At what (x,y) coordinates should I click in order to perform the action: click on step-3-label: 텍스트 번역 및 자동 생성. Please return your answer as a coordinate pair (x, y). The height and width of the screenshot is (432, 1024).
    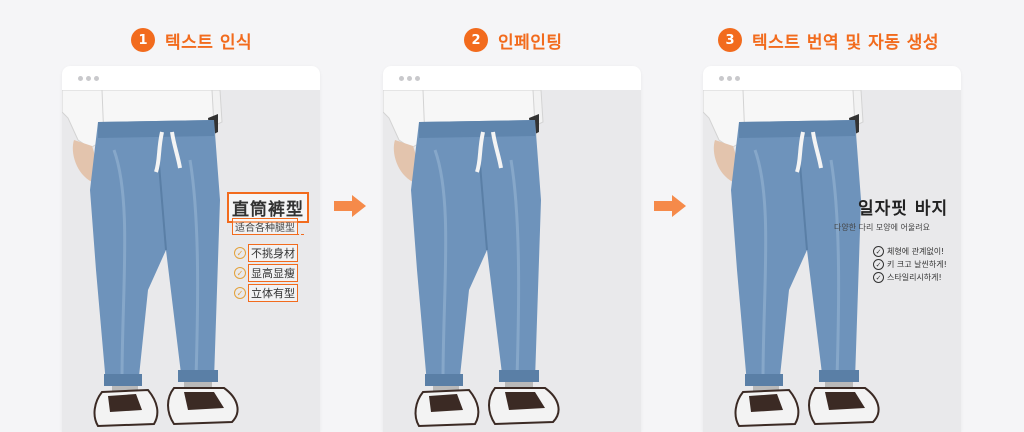
    Looking at the image, I should click on (846, 42).